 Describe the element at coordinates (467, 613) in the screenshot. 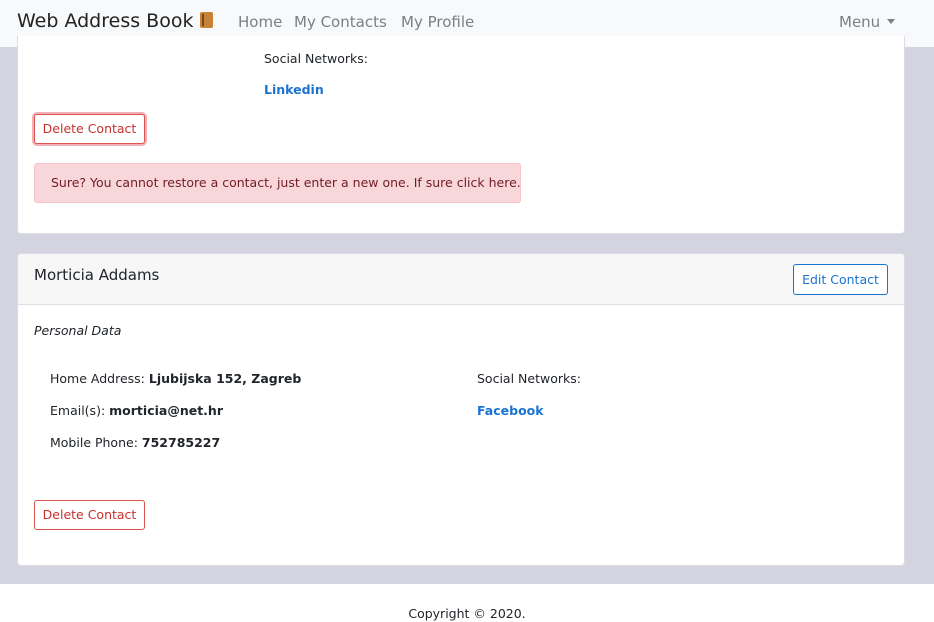

I see `copyright-text: Copyright © 2020.` at that location.